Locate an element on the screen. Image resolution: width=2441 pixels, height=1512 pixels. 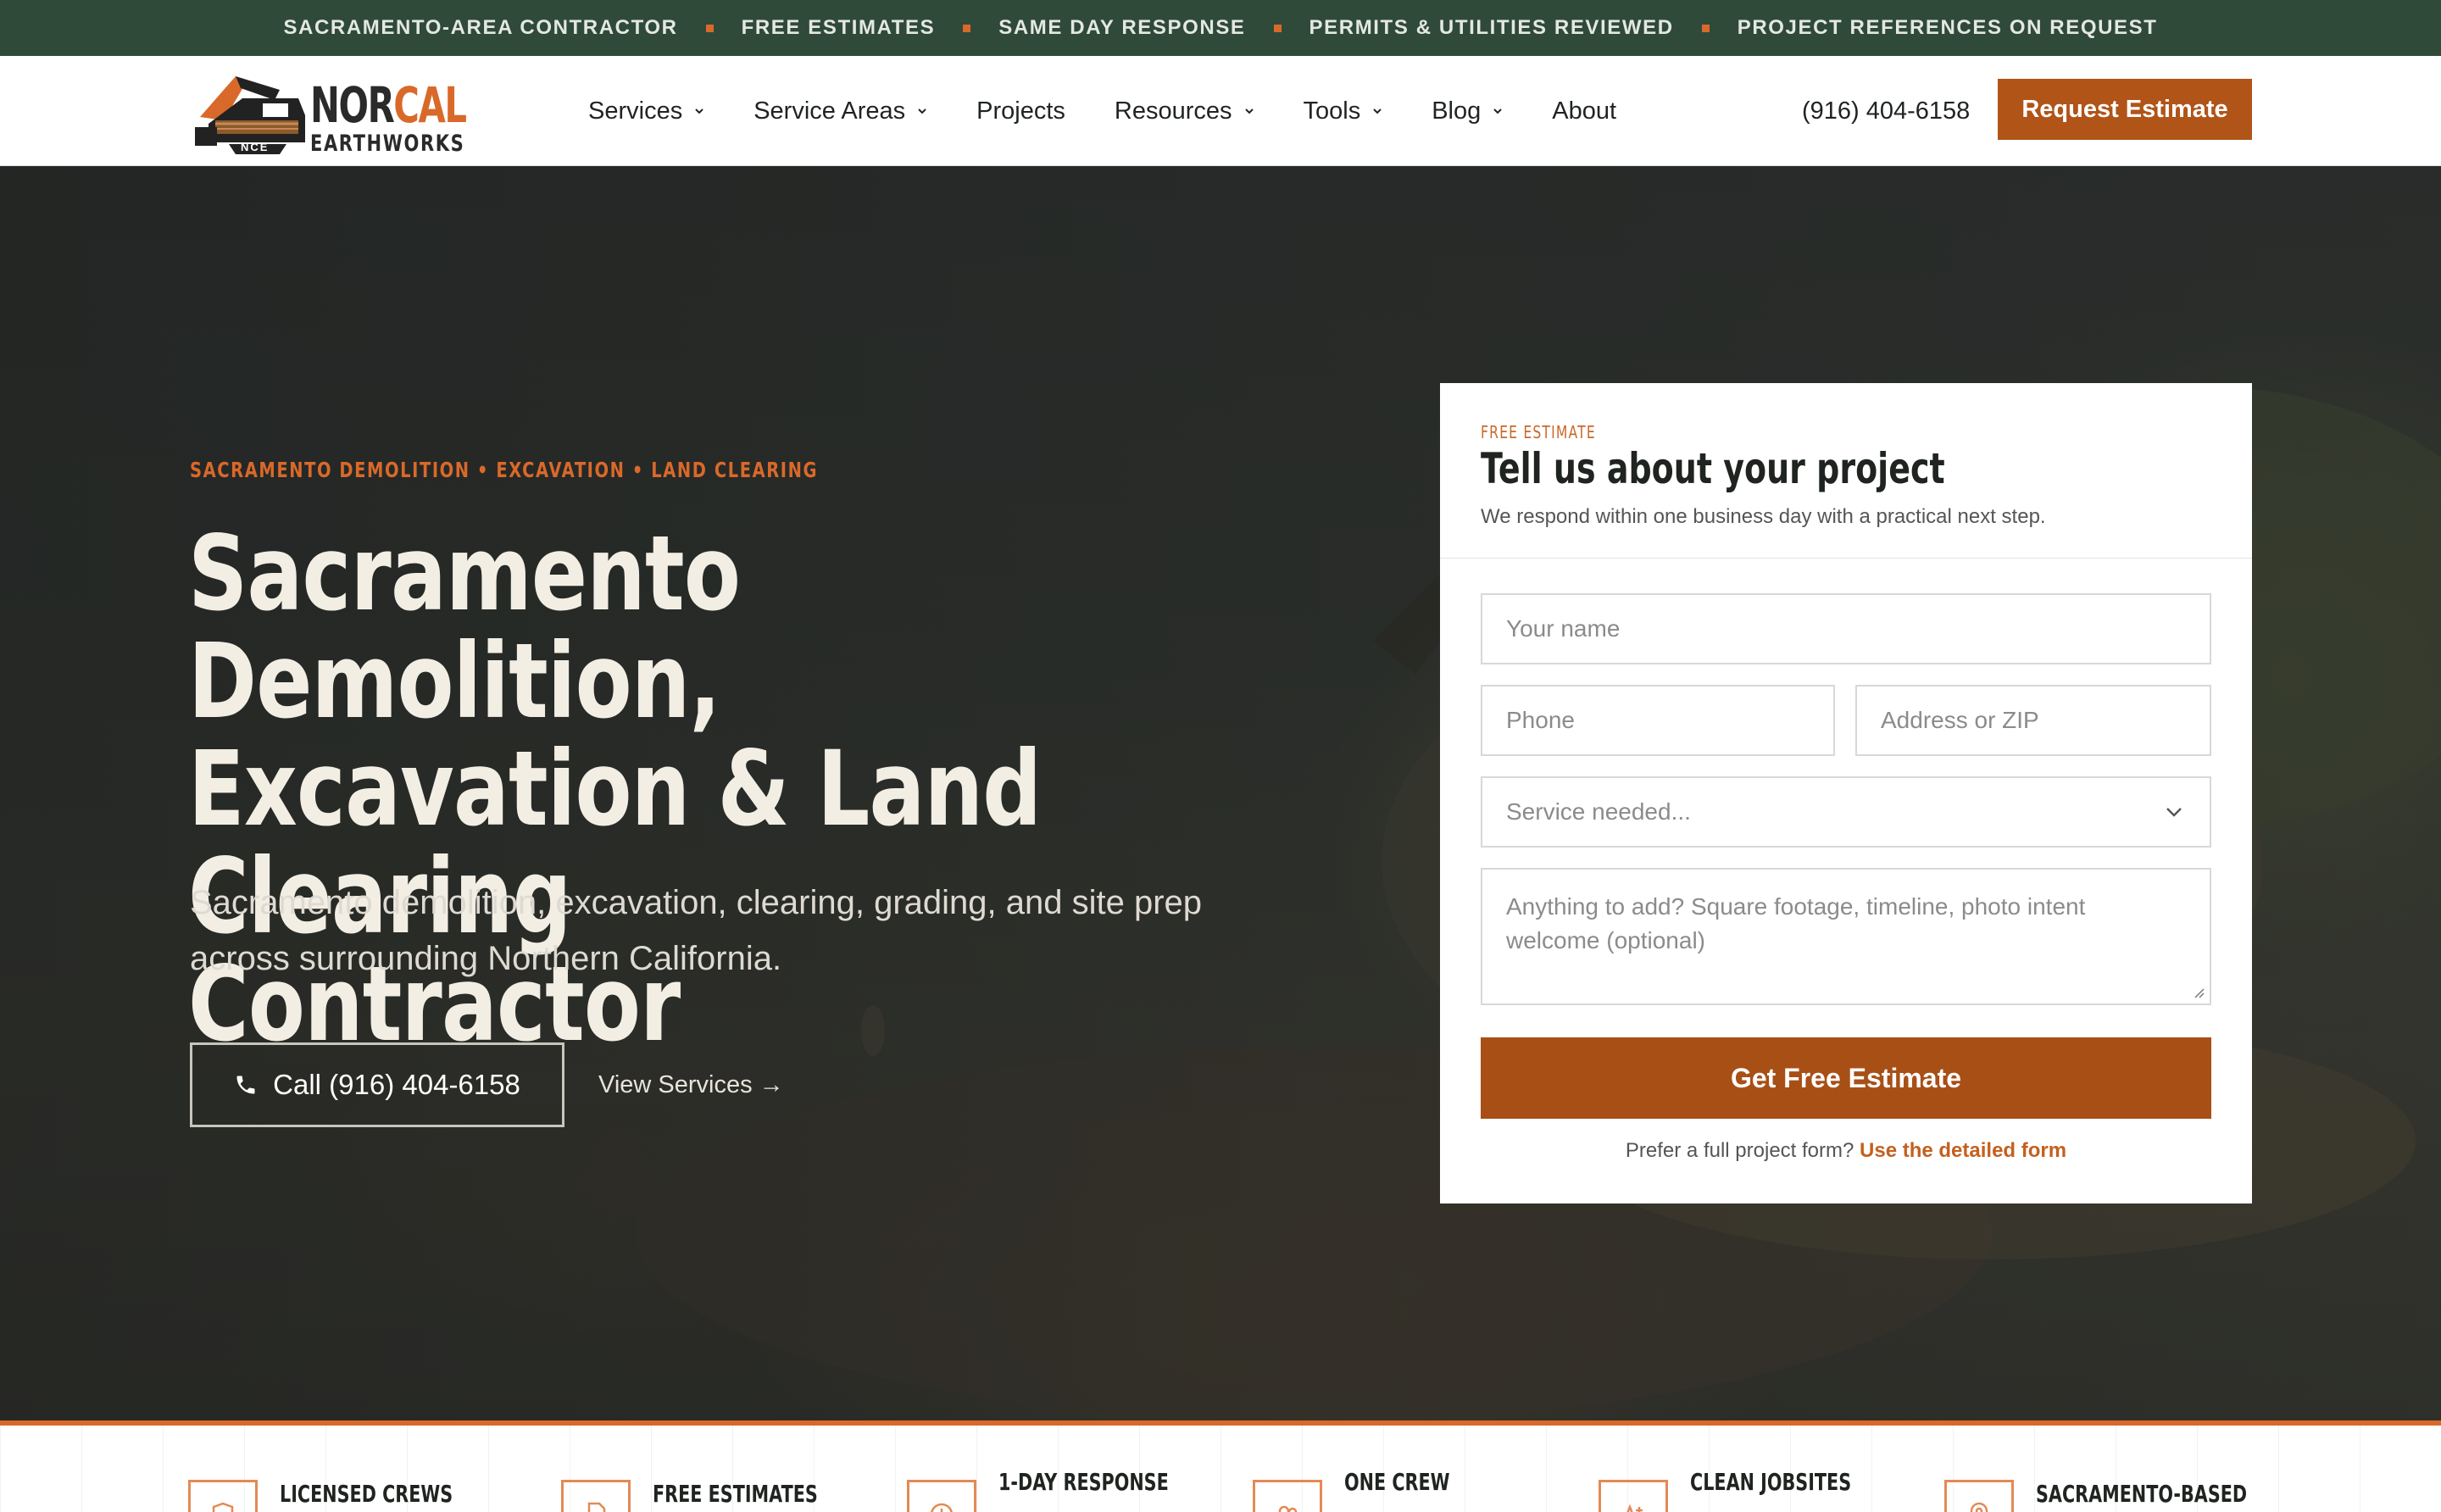
trust-label: 1-DAY RESPONSE is located at coordinates (1084, 1482).